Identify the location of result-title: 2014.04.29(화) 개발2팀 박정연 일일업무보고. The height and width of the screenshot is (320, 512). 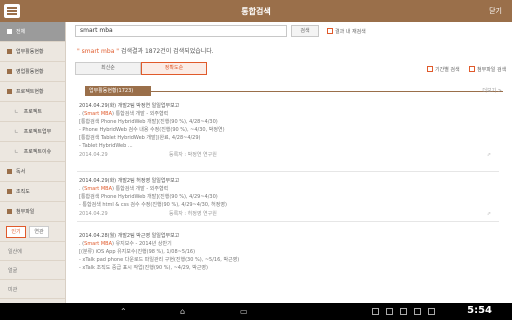
(288, 106).